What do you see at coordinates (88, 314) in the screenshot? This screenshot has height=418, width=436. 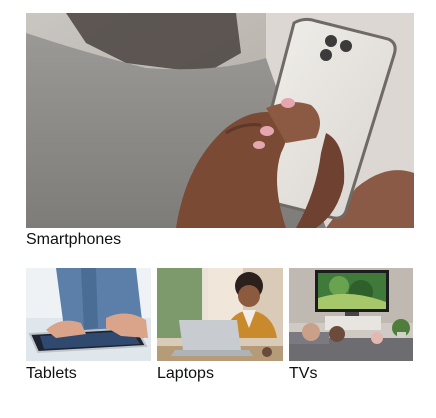 I see `tablets-image` at bounding box center [88, 314].